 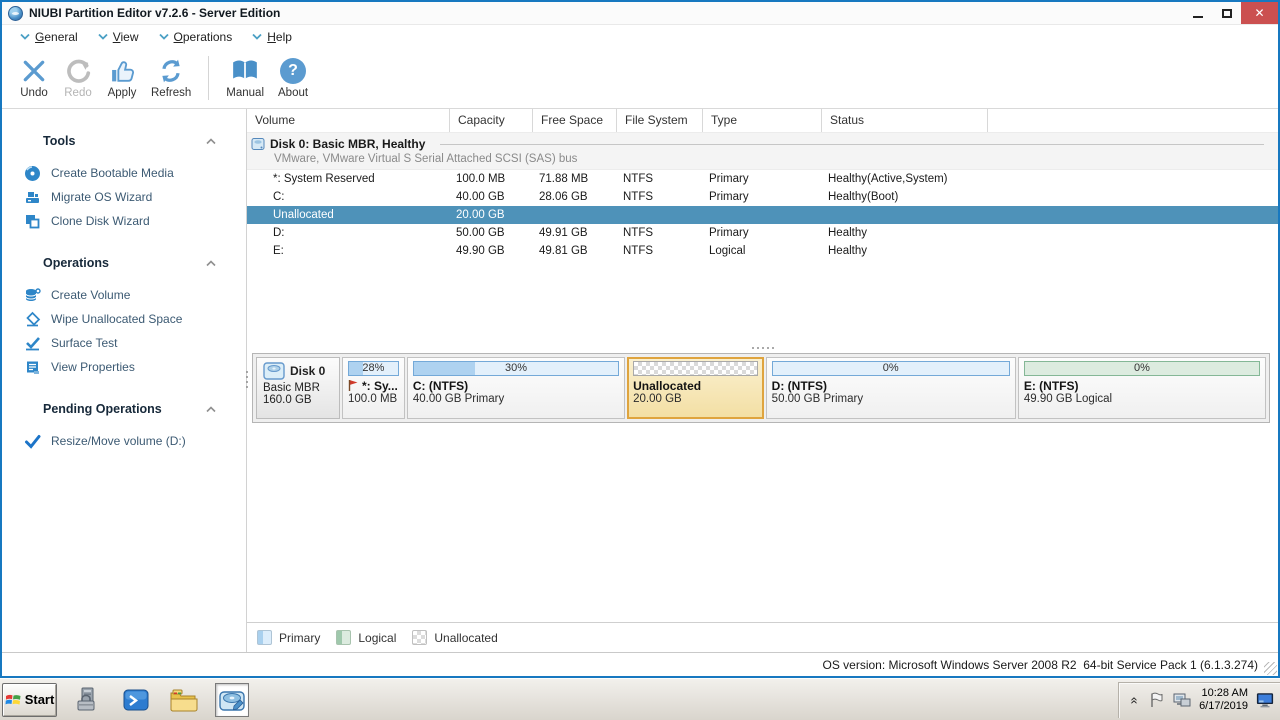 I want to click on niubi-disk-icon, so click(x=232, y=700).